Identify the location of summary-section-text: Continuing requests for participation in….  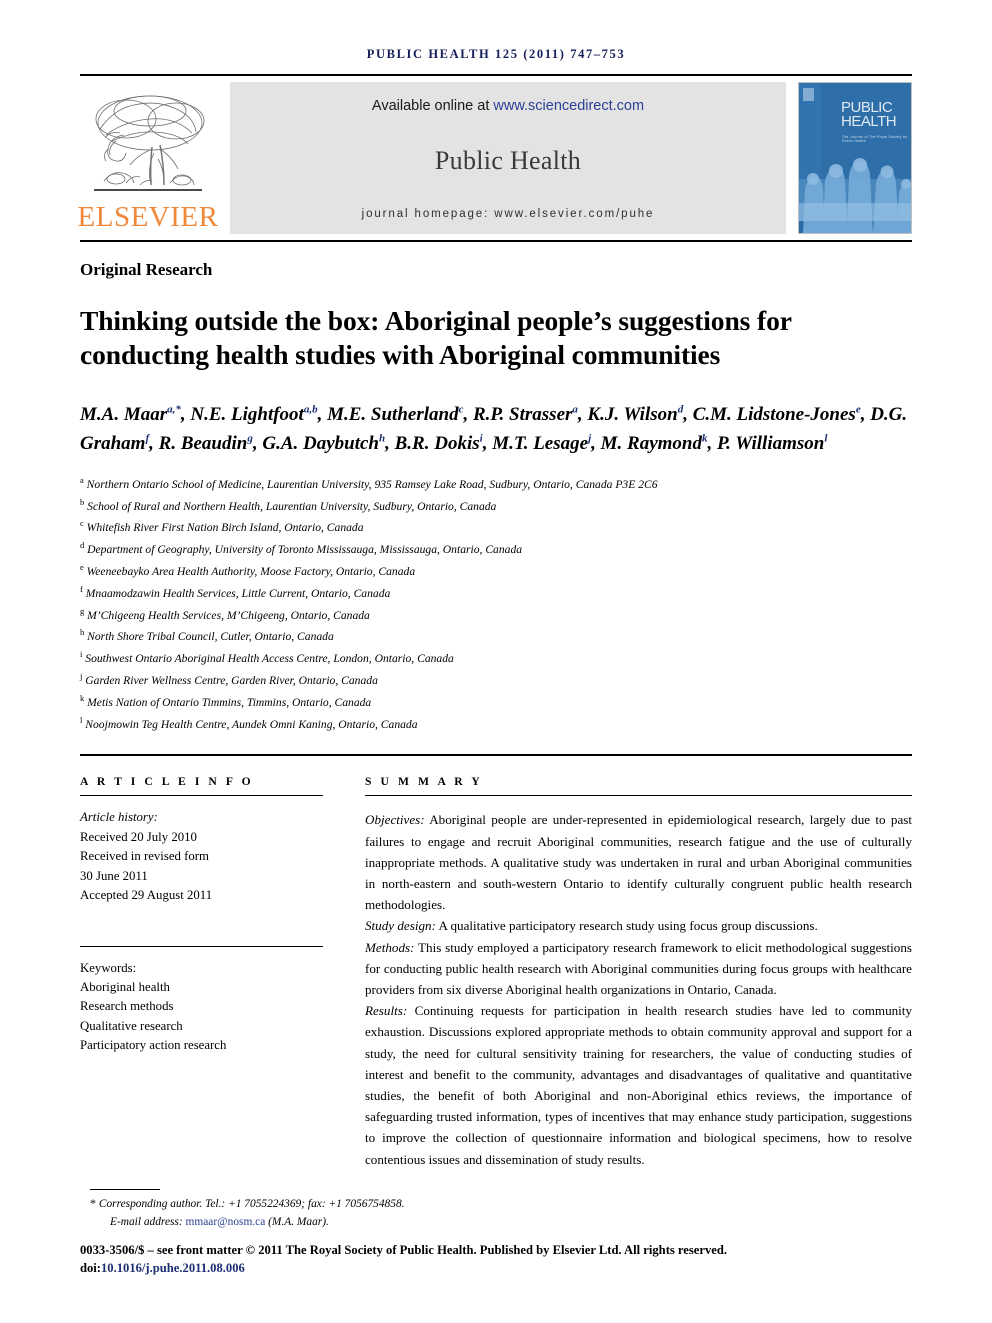
(638, 1085).